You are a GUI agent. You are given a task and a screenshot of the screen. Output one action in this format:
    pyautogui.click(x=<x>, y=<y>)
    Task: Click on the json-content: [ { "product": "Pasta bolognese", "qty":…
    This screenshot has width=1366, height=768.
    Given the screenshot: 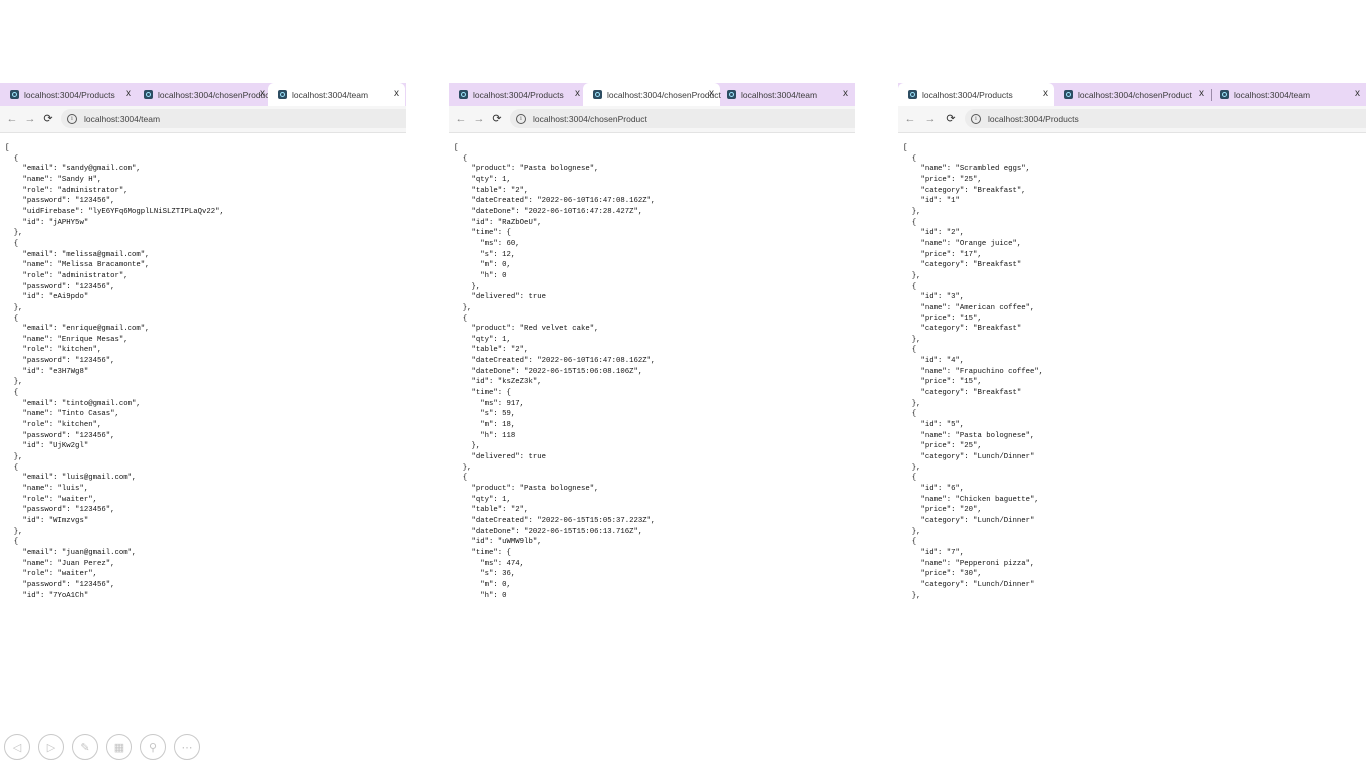 What is the action you would take?
    pyautogui.click(x=555, y=372)
    